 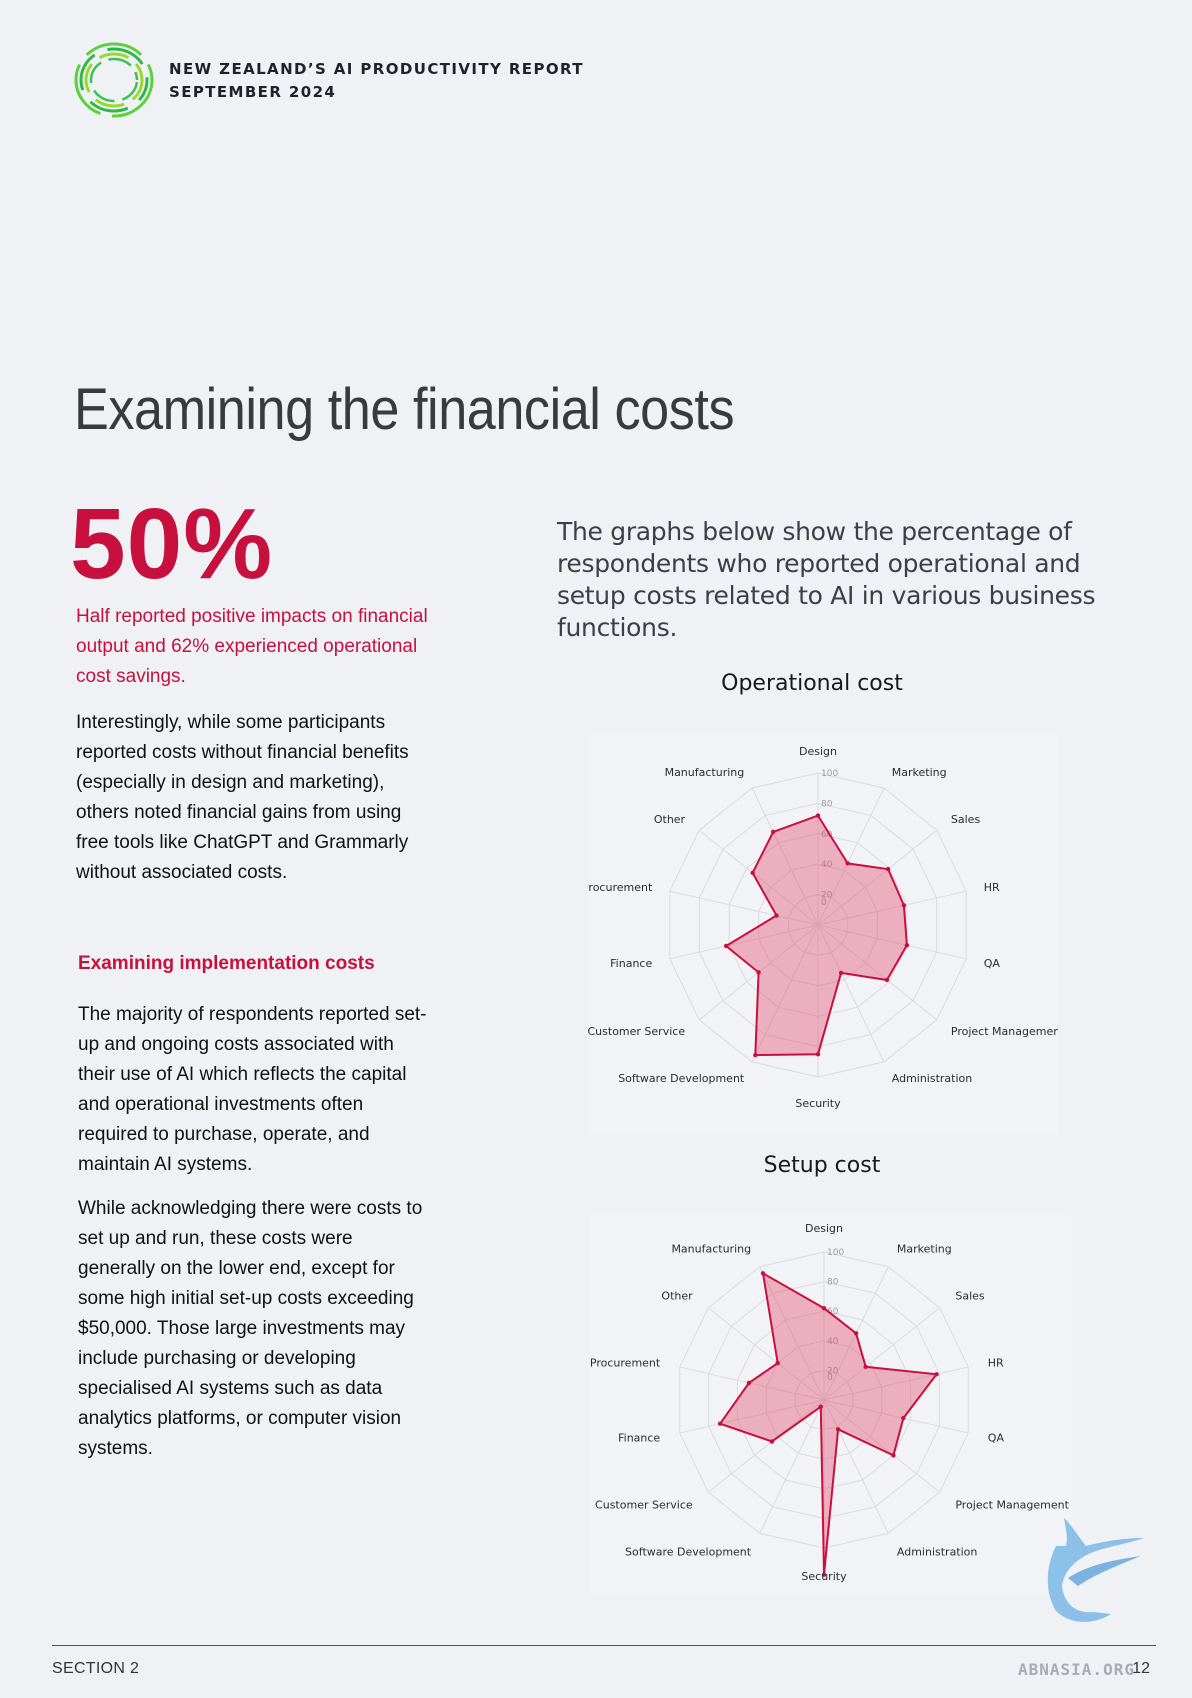 I want to click on watermark-text: ABNASIA.ORG, so click(x=1076, y=1669).